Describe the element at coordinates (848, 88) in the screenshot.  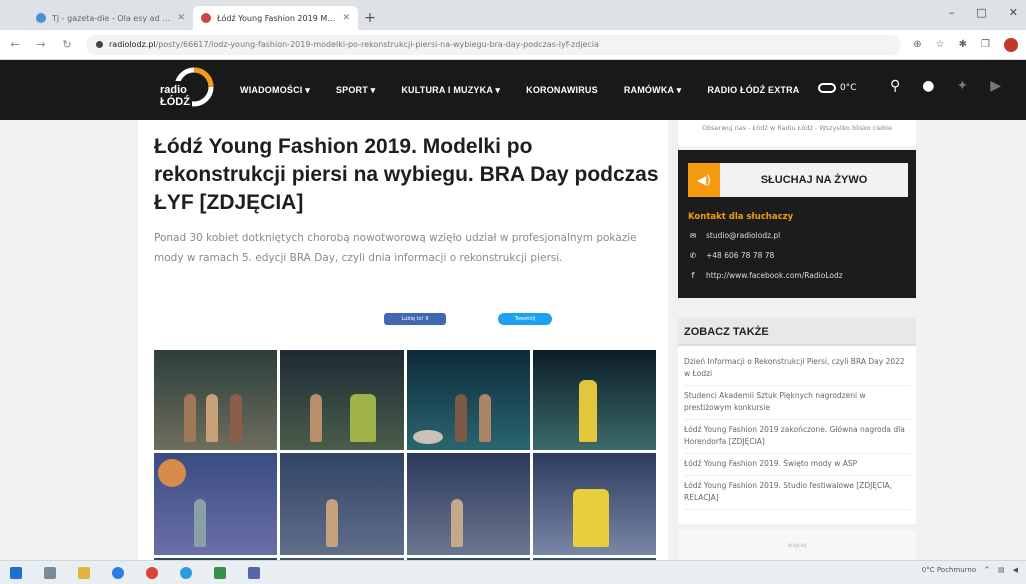
I see `weather-temperature: 0°C` at that location.